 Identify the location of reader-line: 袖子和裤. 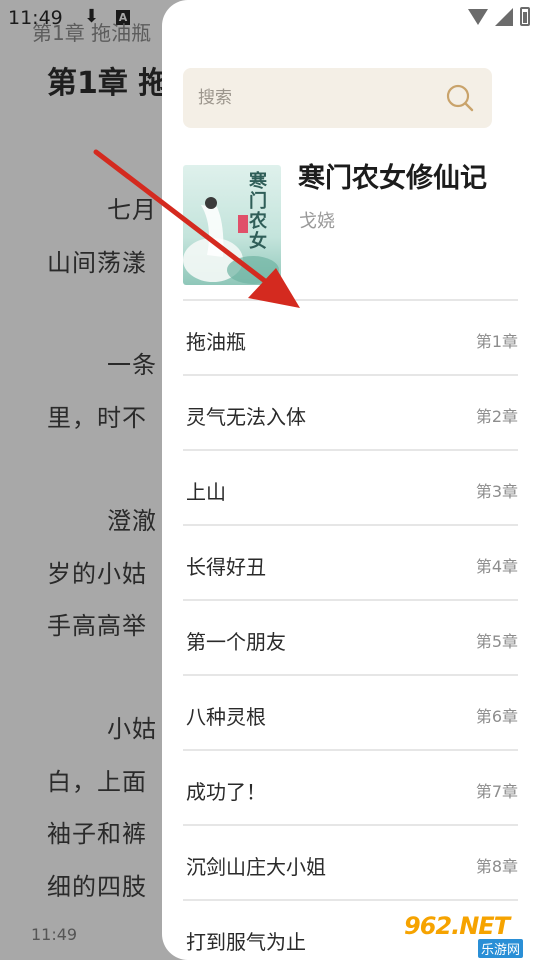
(97, 834).